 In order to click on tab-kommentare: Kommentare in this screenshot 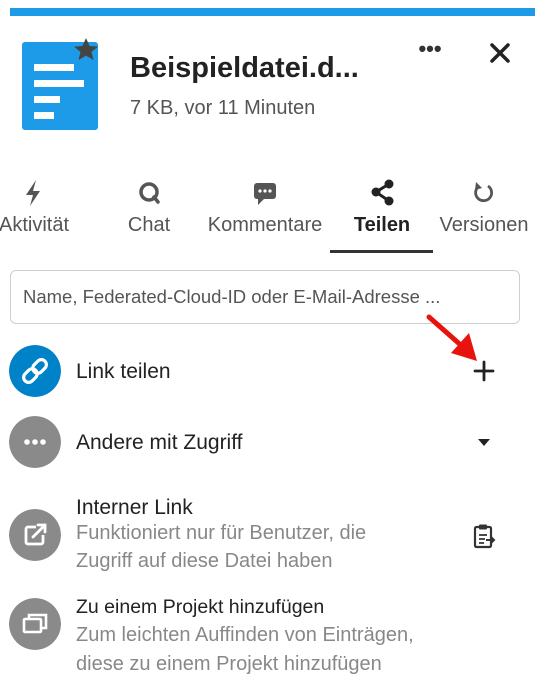, I will do `click(265, 217)`.